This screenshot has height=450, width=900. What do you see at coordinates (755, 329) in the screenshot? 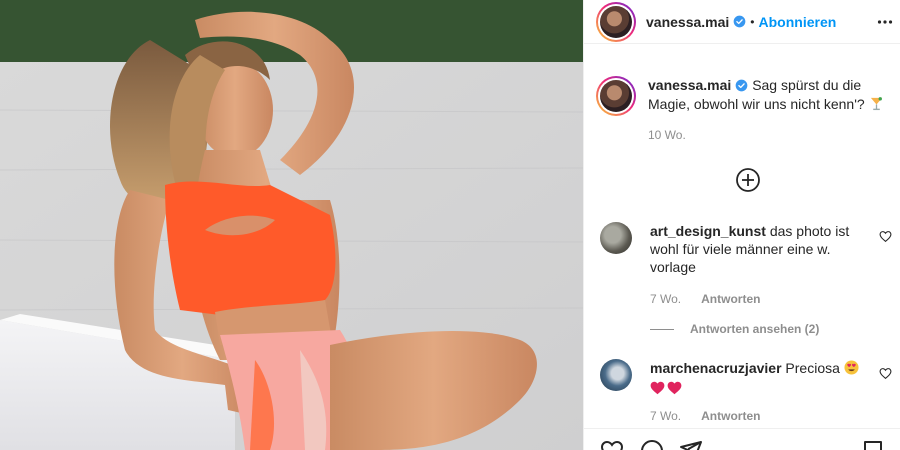
I see `view-replies-label: Antworten ansehen (2)` at bounding box center [755, 329].